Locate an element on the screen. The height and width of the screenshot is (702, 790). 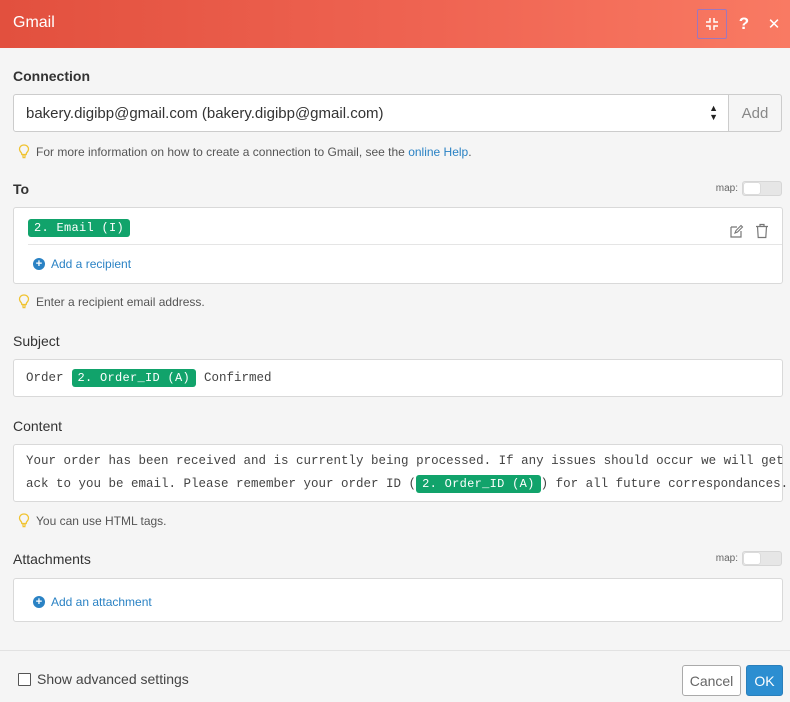
subject-prefix: Order is located at coordinates (45, 378).